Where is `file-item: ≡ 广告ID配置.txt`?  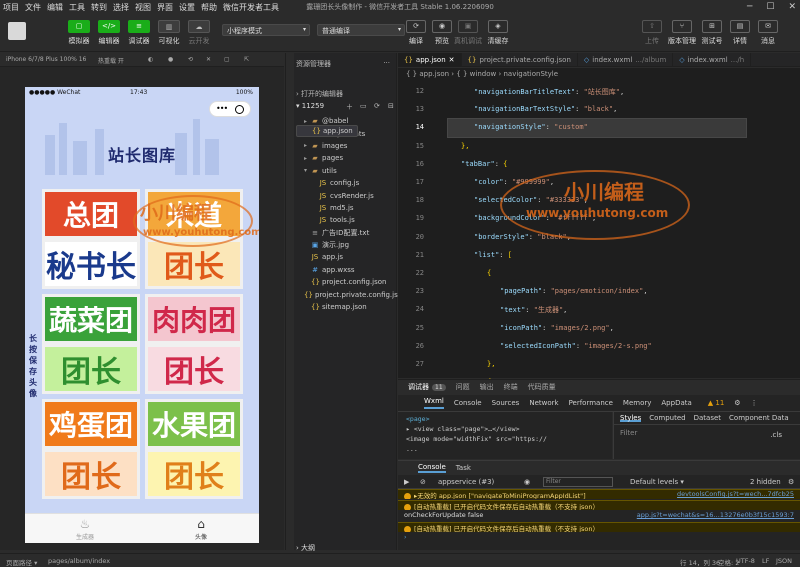
file-item: ≡ 广告ID配置.txt is located at coordinates (346, 233).